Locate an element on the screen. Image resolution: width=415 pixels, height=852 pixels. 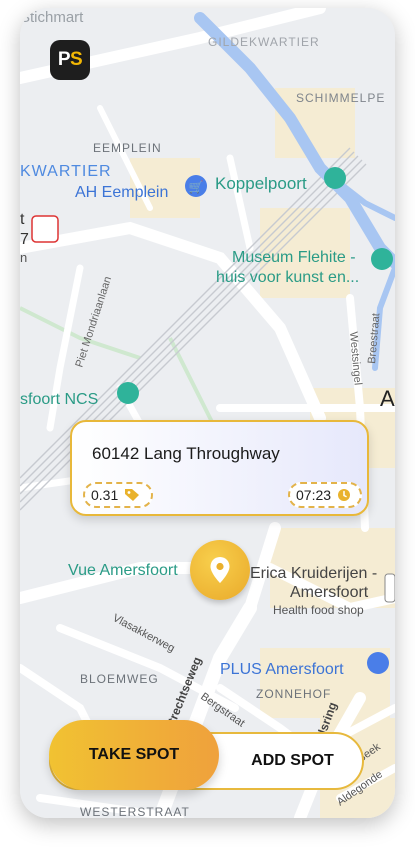
shop-edge-icon is located at coordinates (389, 588).